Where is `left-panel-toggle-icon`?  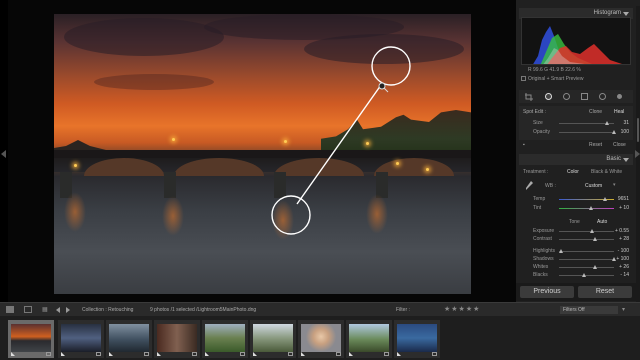 left-panel-toggle-icon is located at coordinates (3, 154).